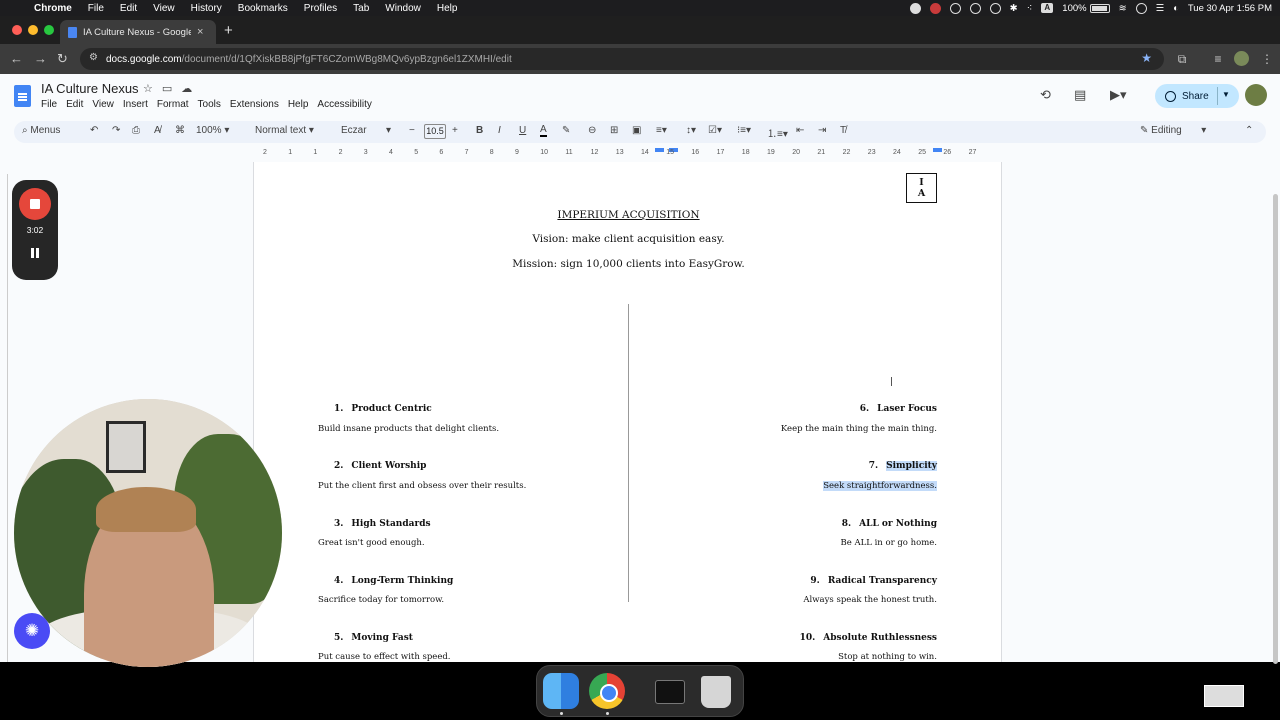 The height and width of the screenshot is (720, 1280). Describe the element at coordinates (228, 30) in the screenshot. I see `new-tab-icon: +` at that location.